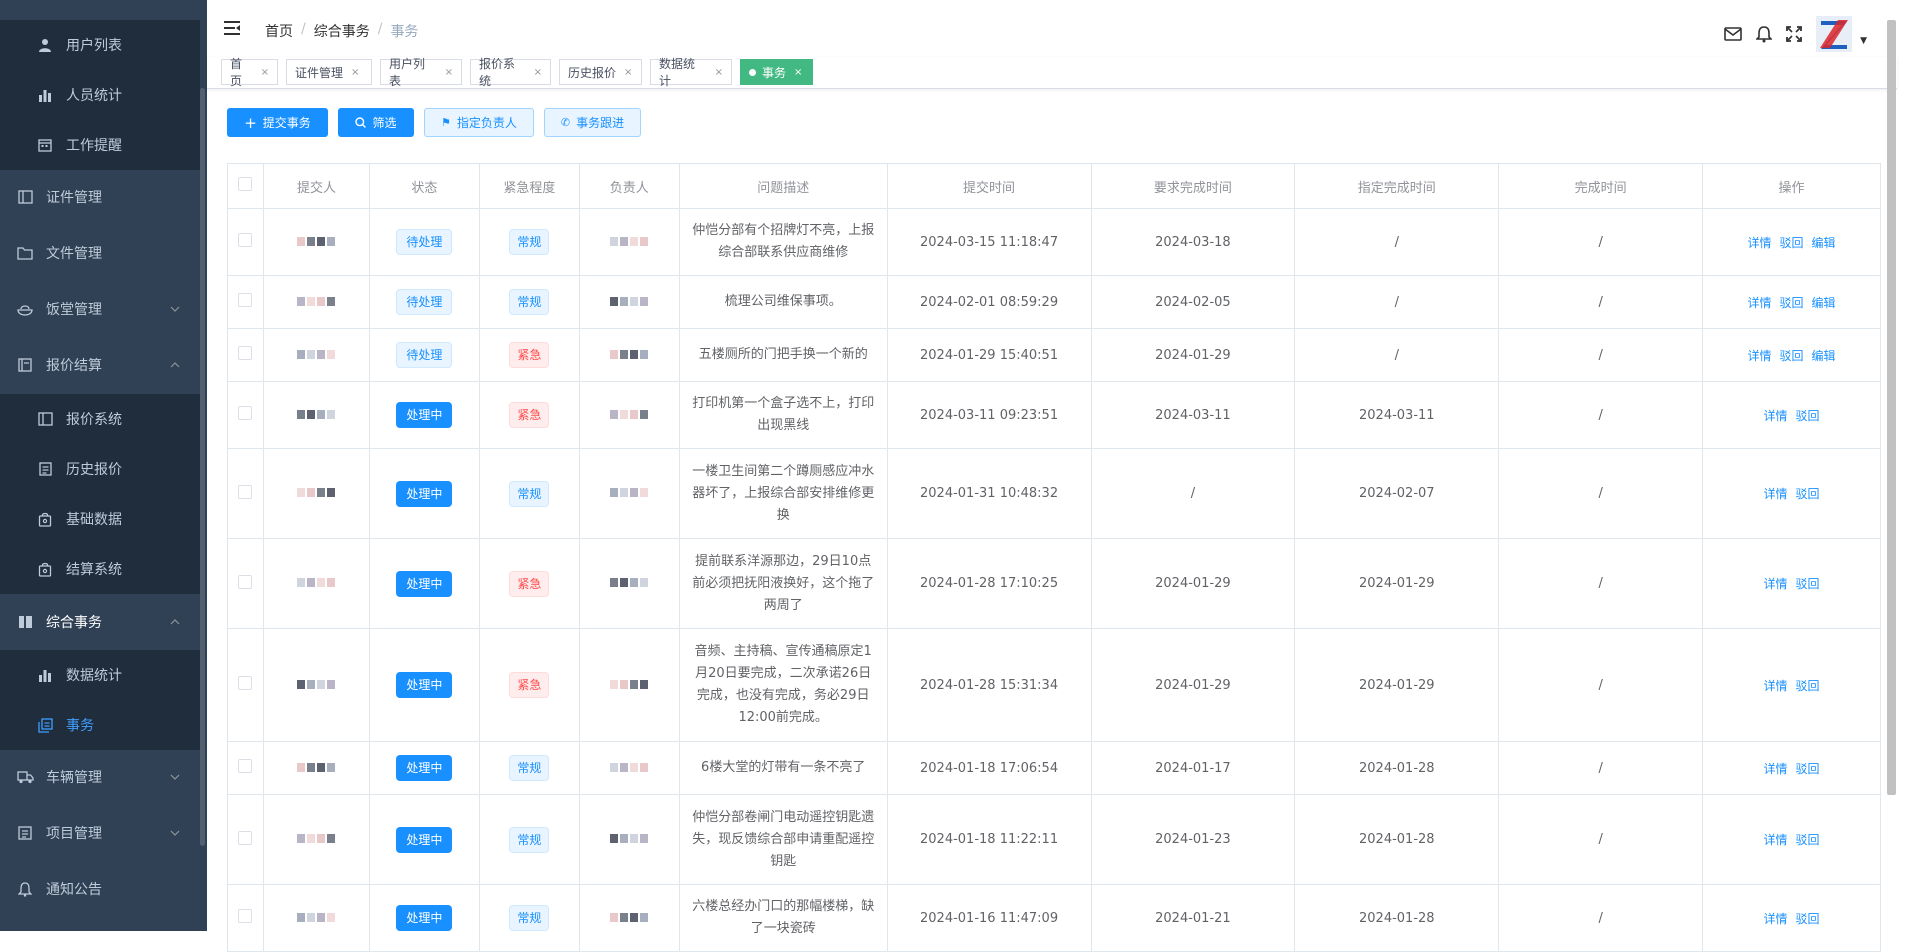 The width and height of the screenshot is (1916, 952). I want to click on tag-4: 报价系统 ×, so click(510, 72).